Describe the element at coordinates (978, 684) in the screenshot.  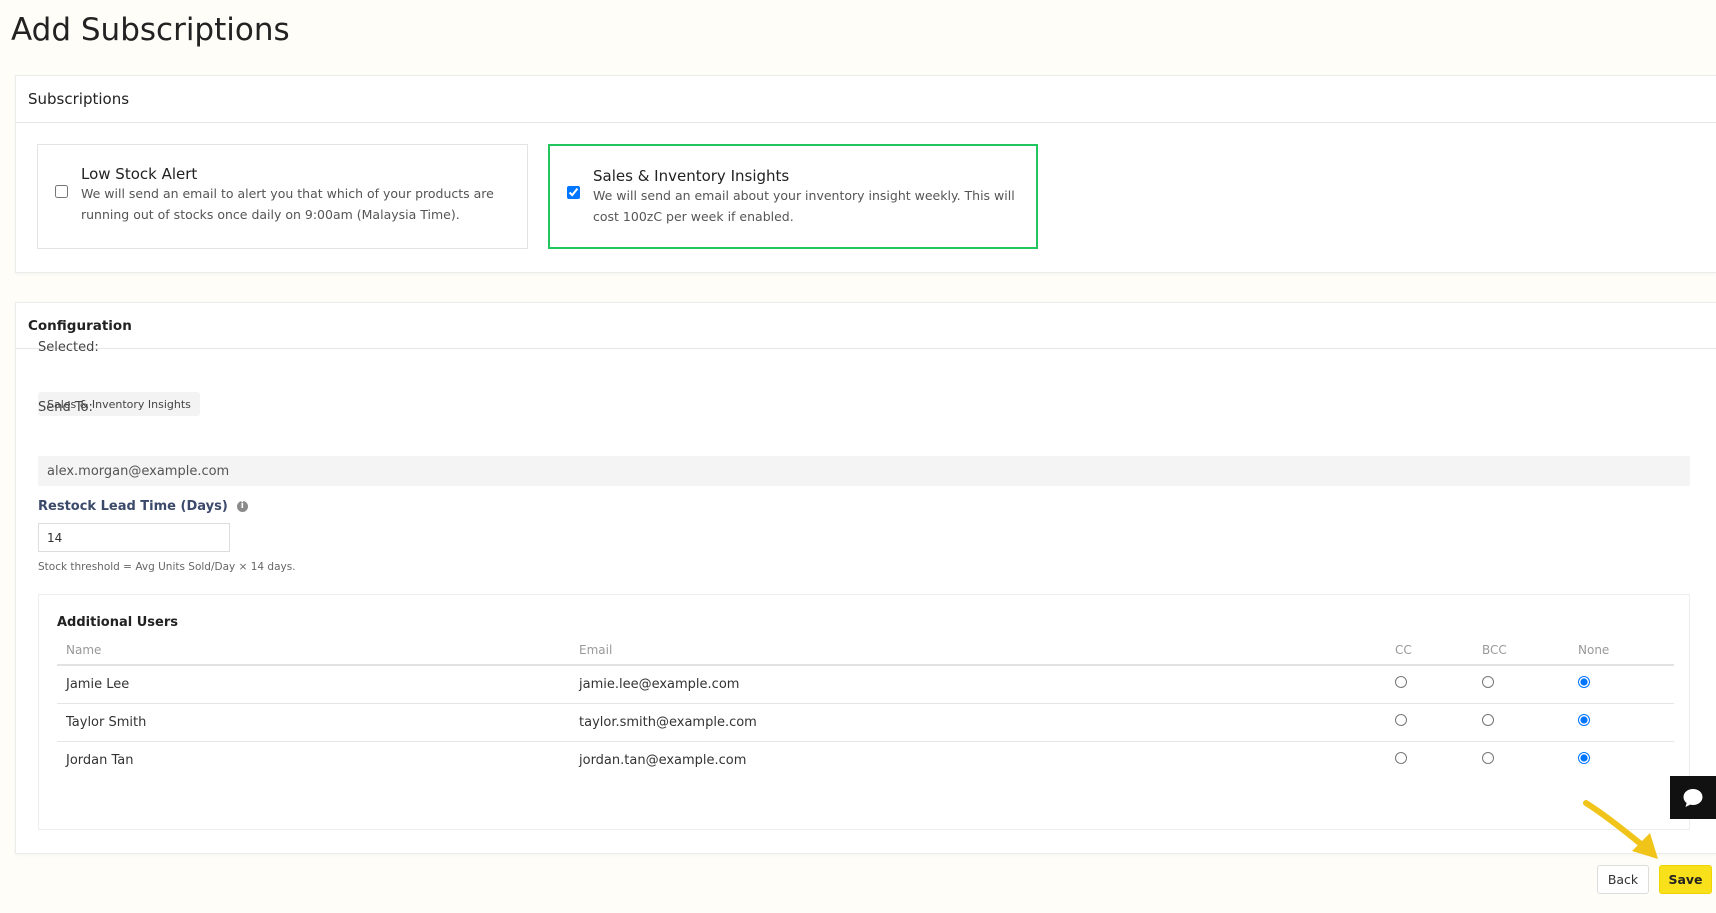
I see `user-email: jamie.lee@example.com` at that location.